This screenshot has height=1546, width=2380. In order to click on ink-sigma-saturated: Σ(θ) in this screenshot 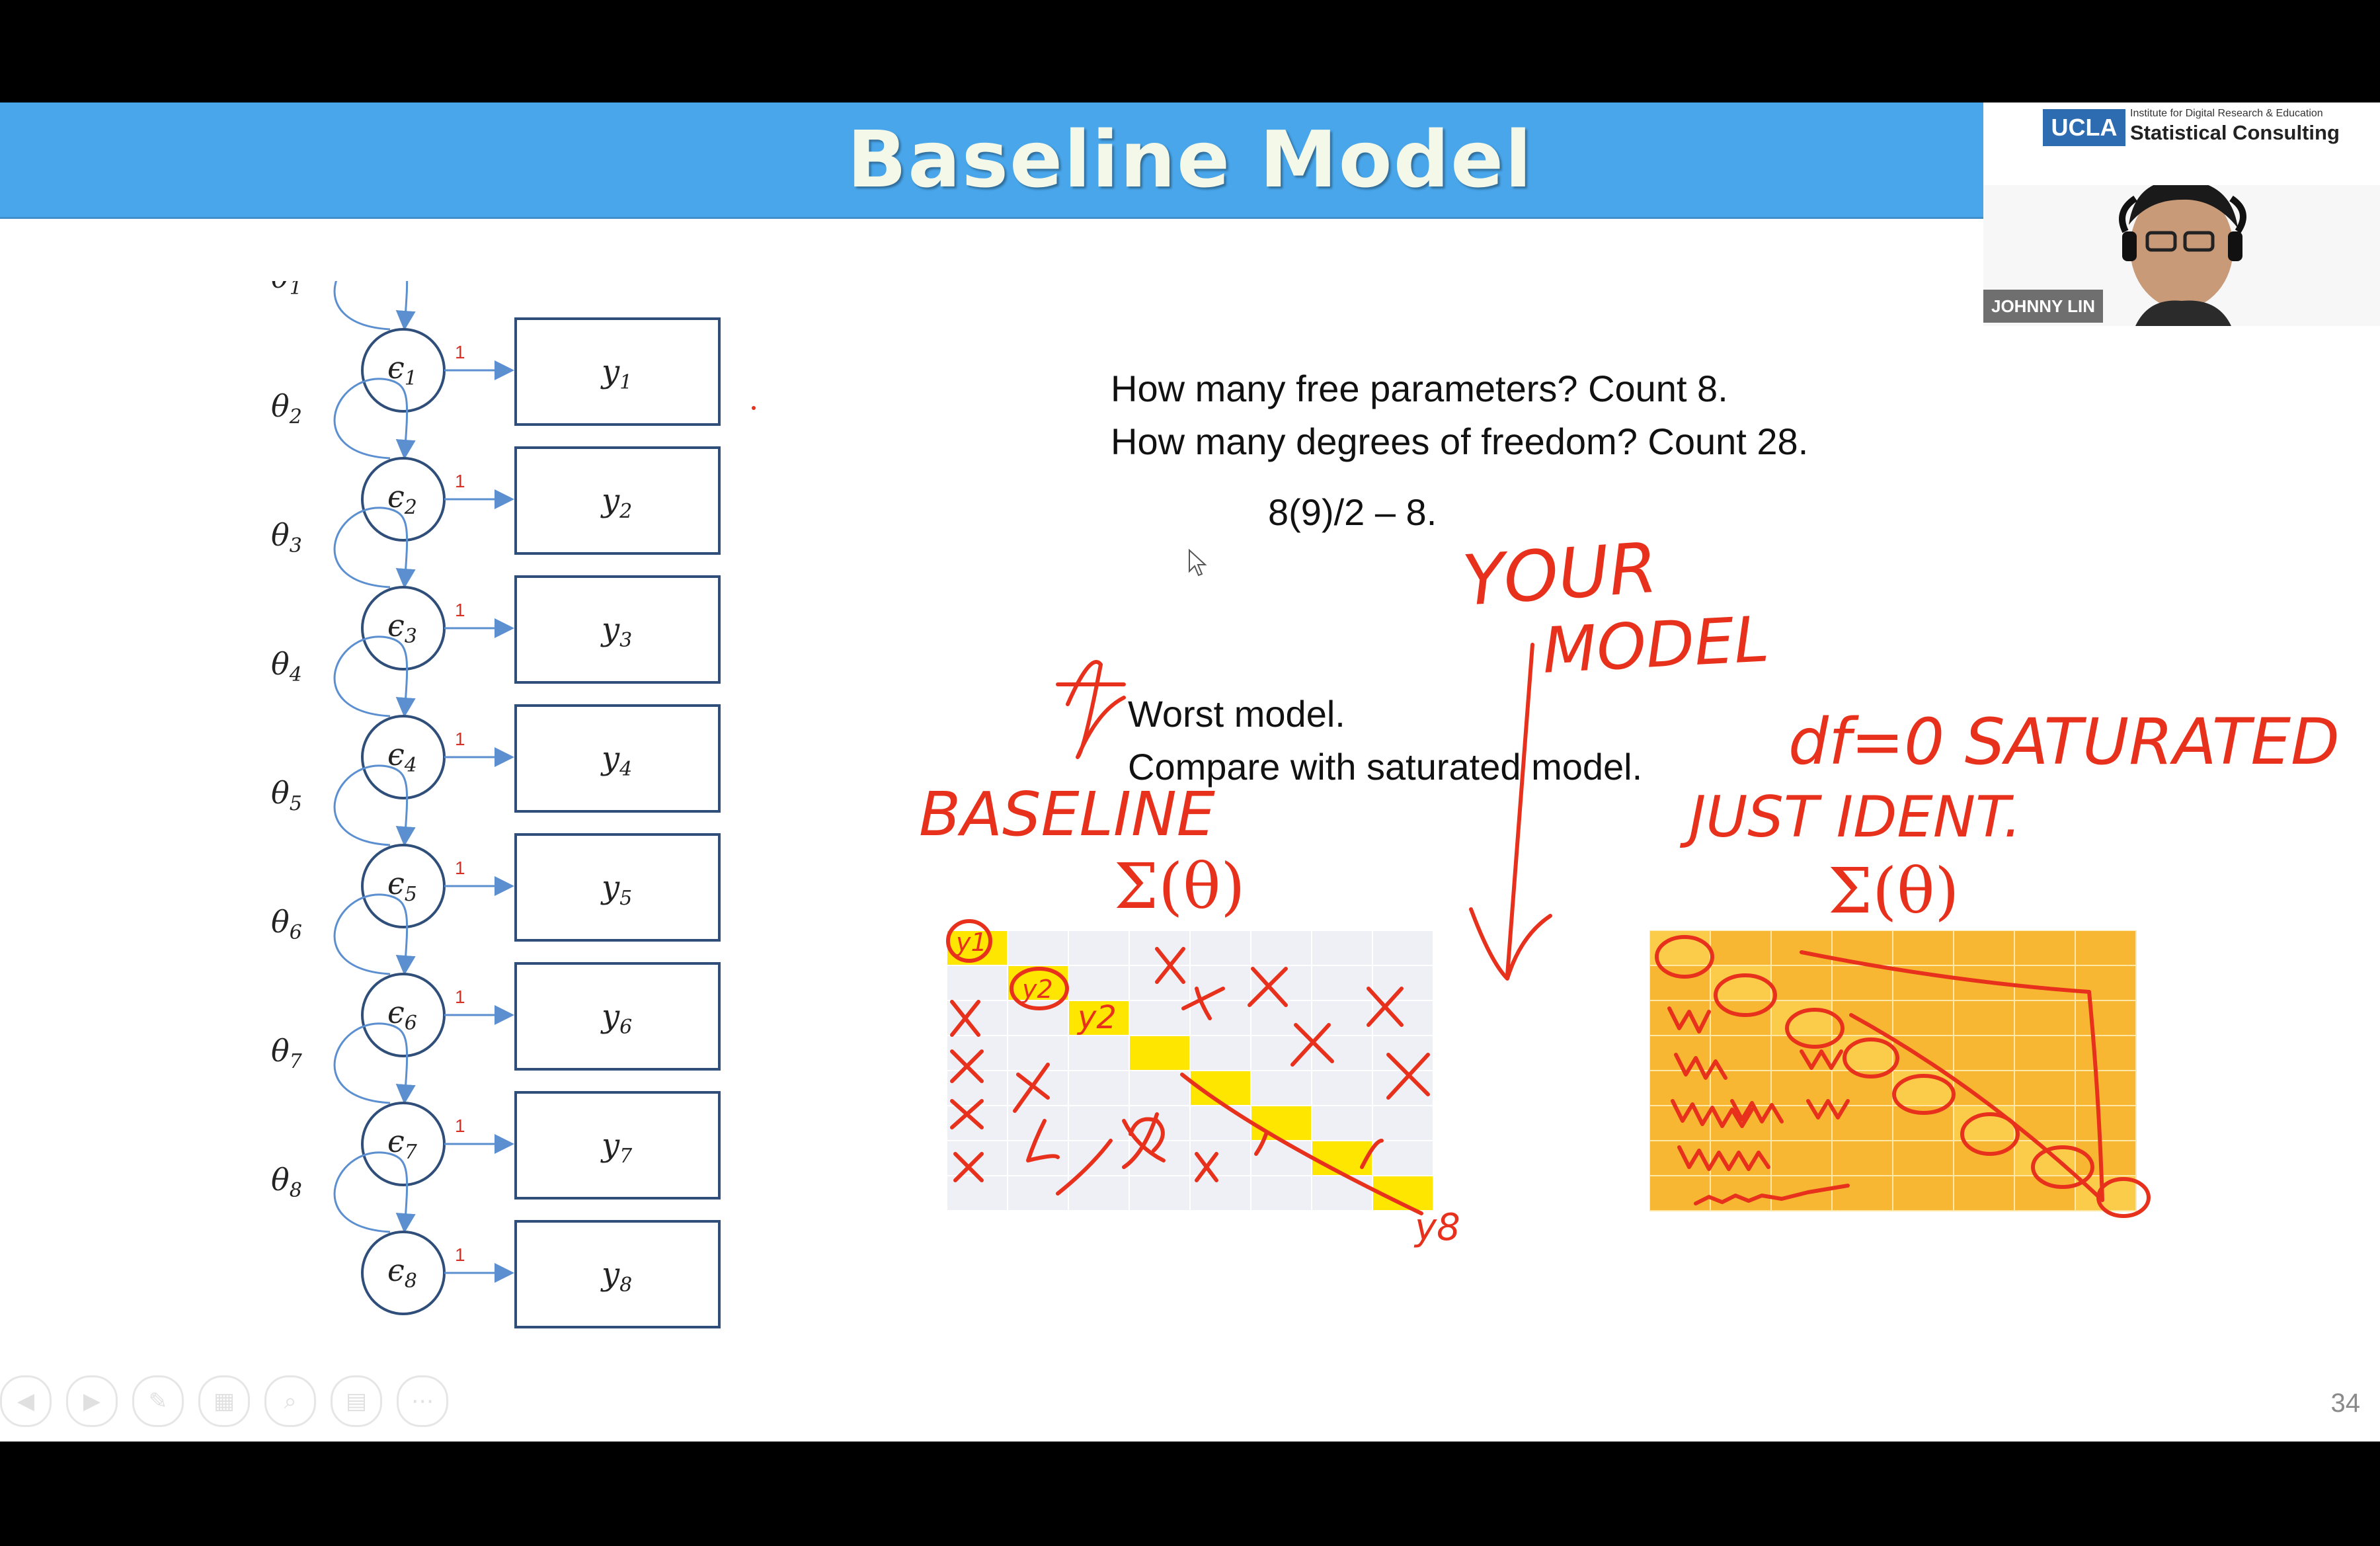, I will do `click(1894, 891)`.